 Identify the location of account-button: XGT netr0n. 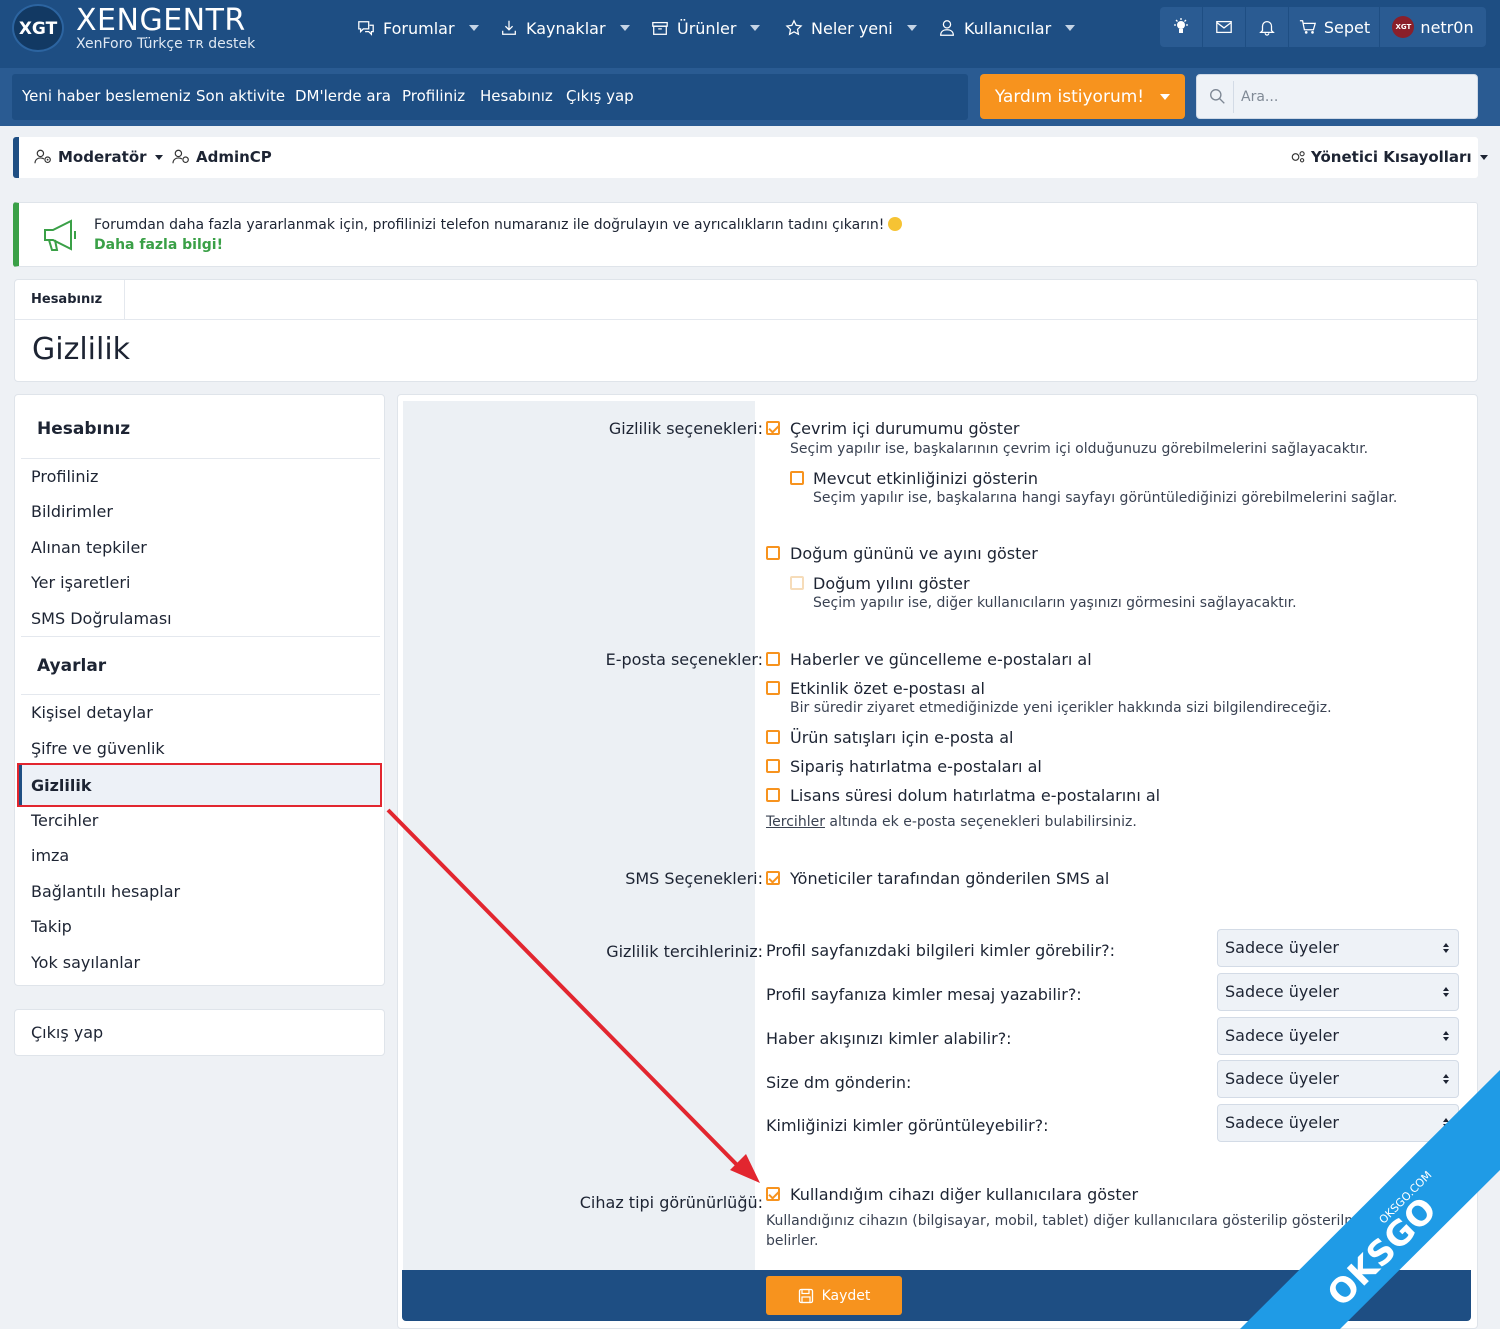
(1433, 27).